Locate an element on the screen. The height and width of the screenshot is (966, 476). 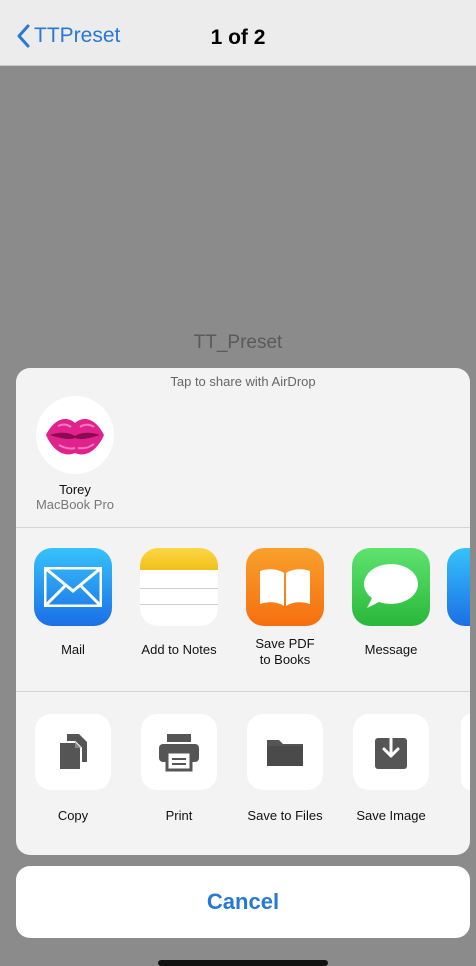
page-title: 1 of 2 is located at coordinates (238, 37).